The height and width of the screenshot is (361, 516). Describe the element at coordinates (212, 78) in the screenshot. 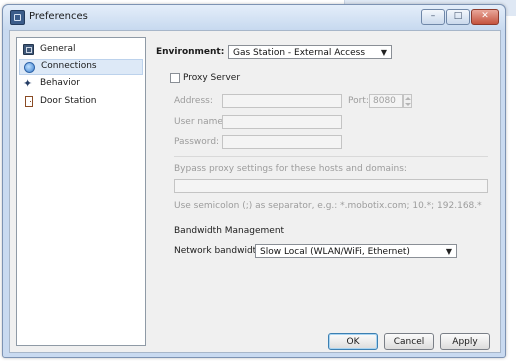

I see `proxy-server-label: Proxy Server` at that location.